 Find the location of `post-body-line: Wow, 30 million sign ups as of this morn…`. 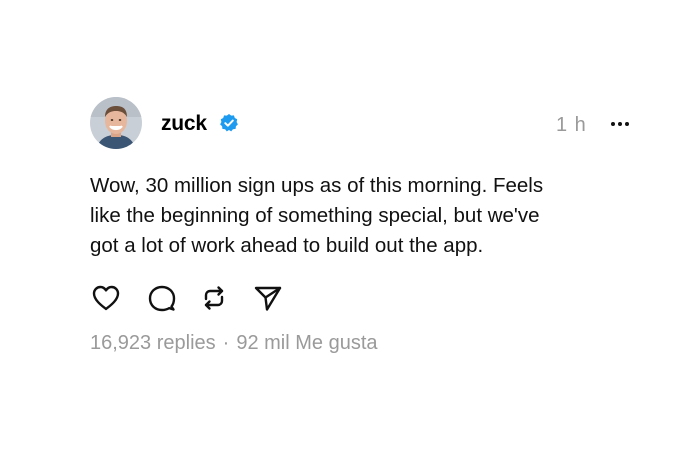

post-body-line: Wow, 30 million sign ups as of this morn… is located at coordinates (317, 185).